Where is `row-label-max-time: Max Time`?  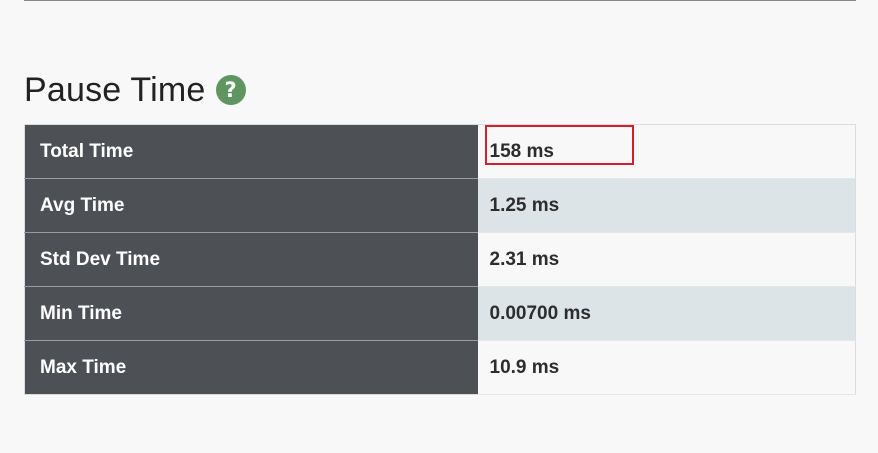
row-label-max-time: Max Time is located at coordinates (251, 367).